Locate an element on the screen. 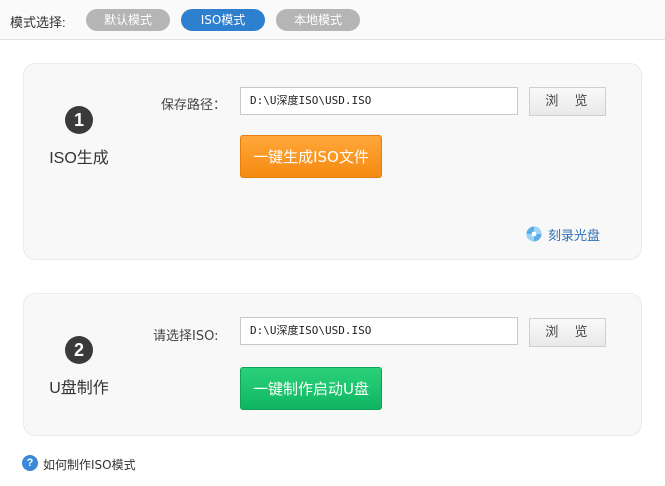 The image size is (665, 486). create-boot-usb-button: 一键制作启动U盘 is located at coordinates (311, 388).